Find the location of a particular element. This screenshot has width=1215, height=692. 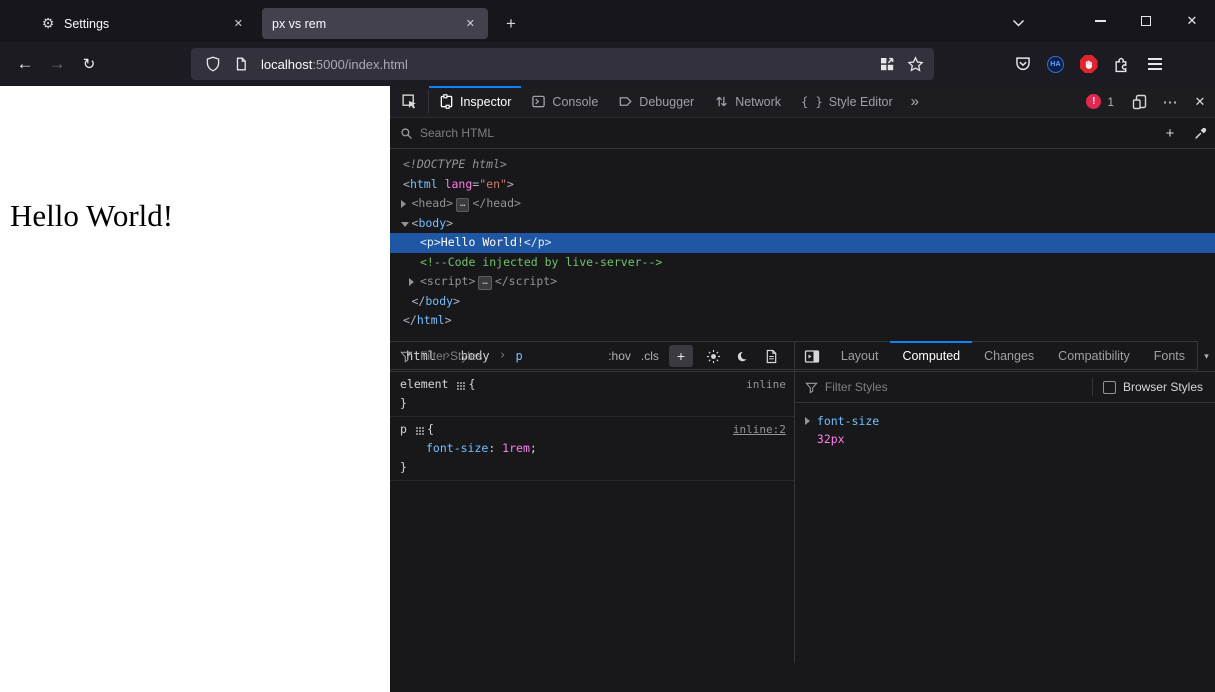

sidebar-tab-fonts: Fonts is located at coordinates (1169, 356).